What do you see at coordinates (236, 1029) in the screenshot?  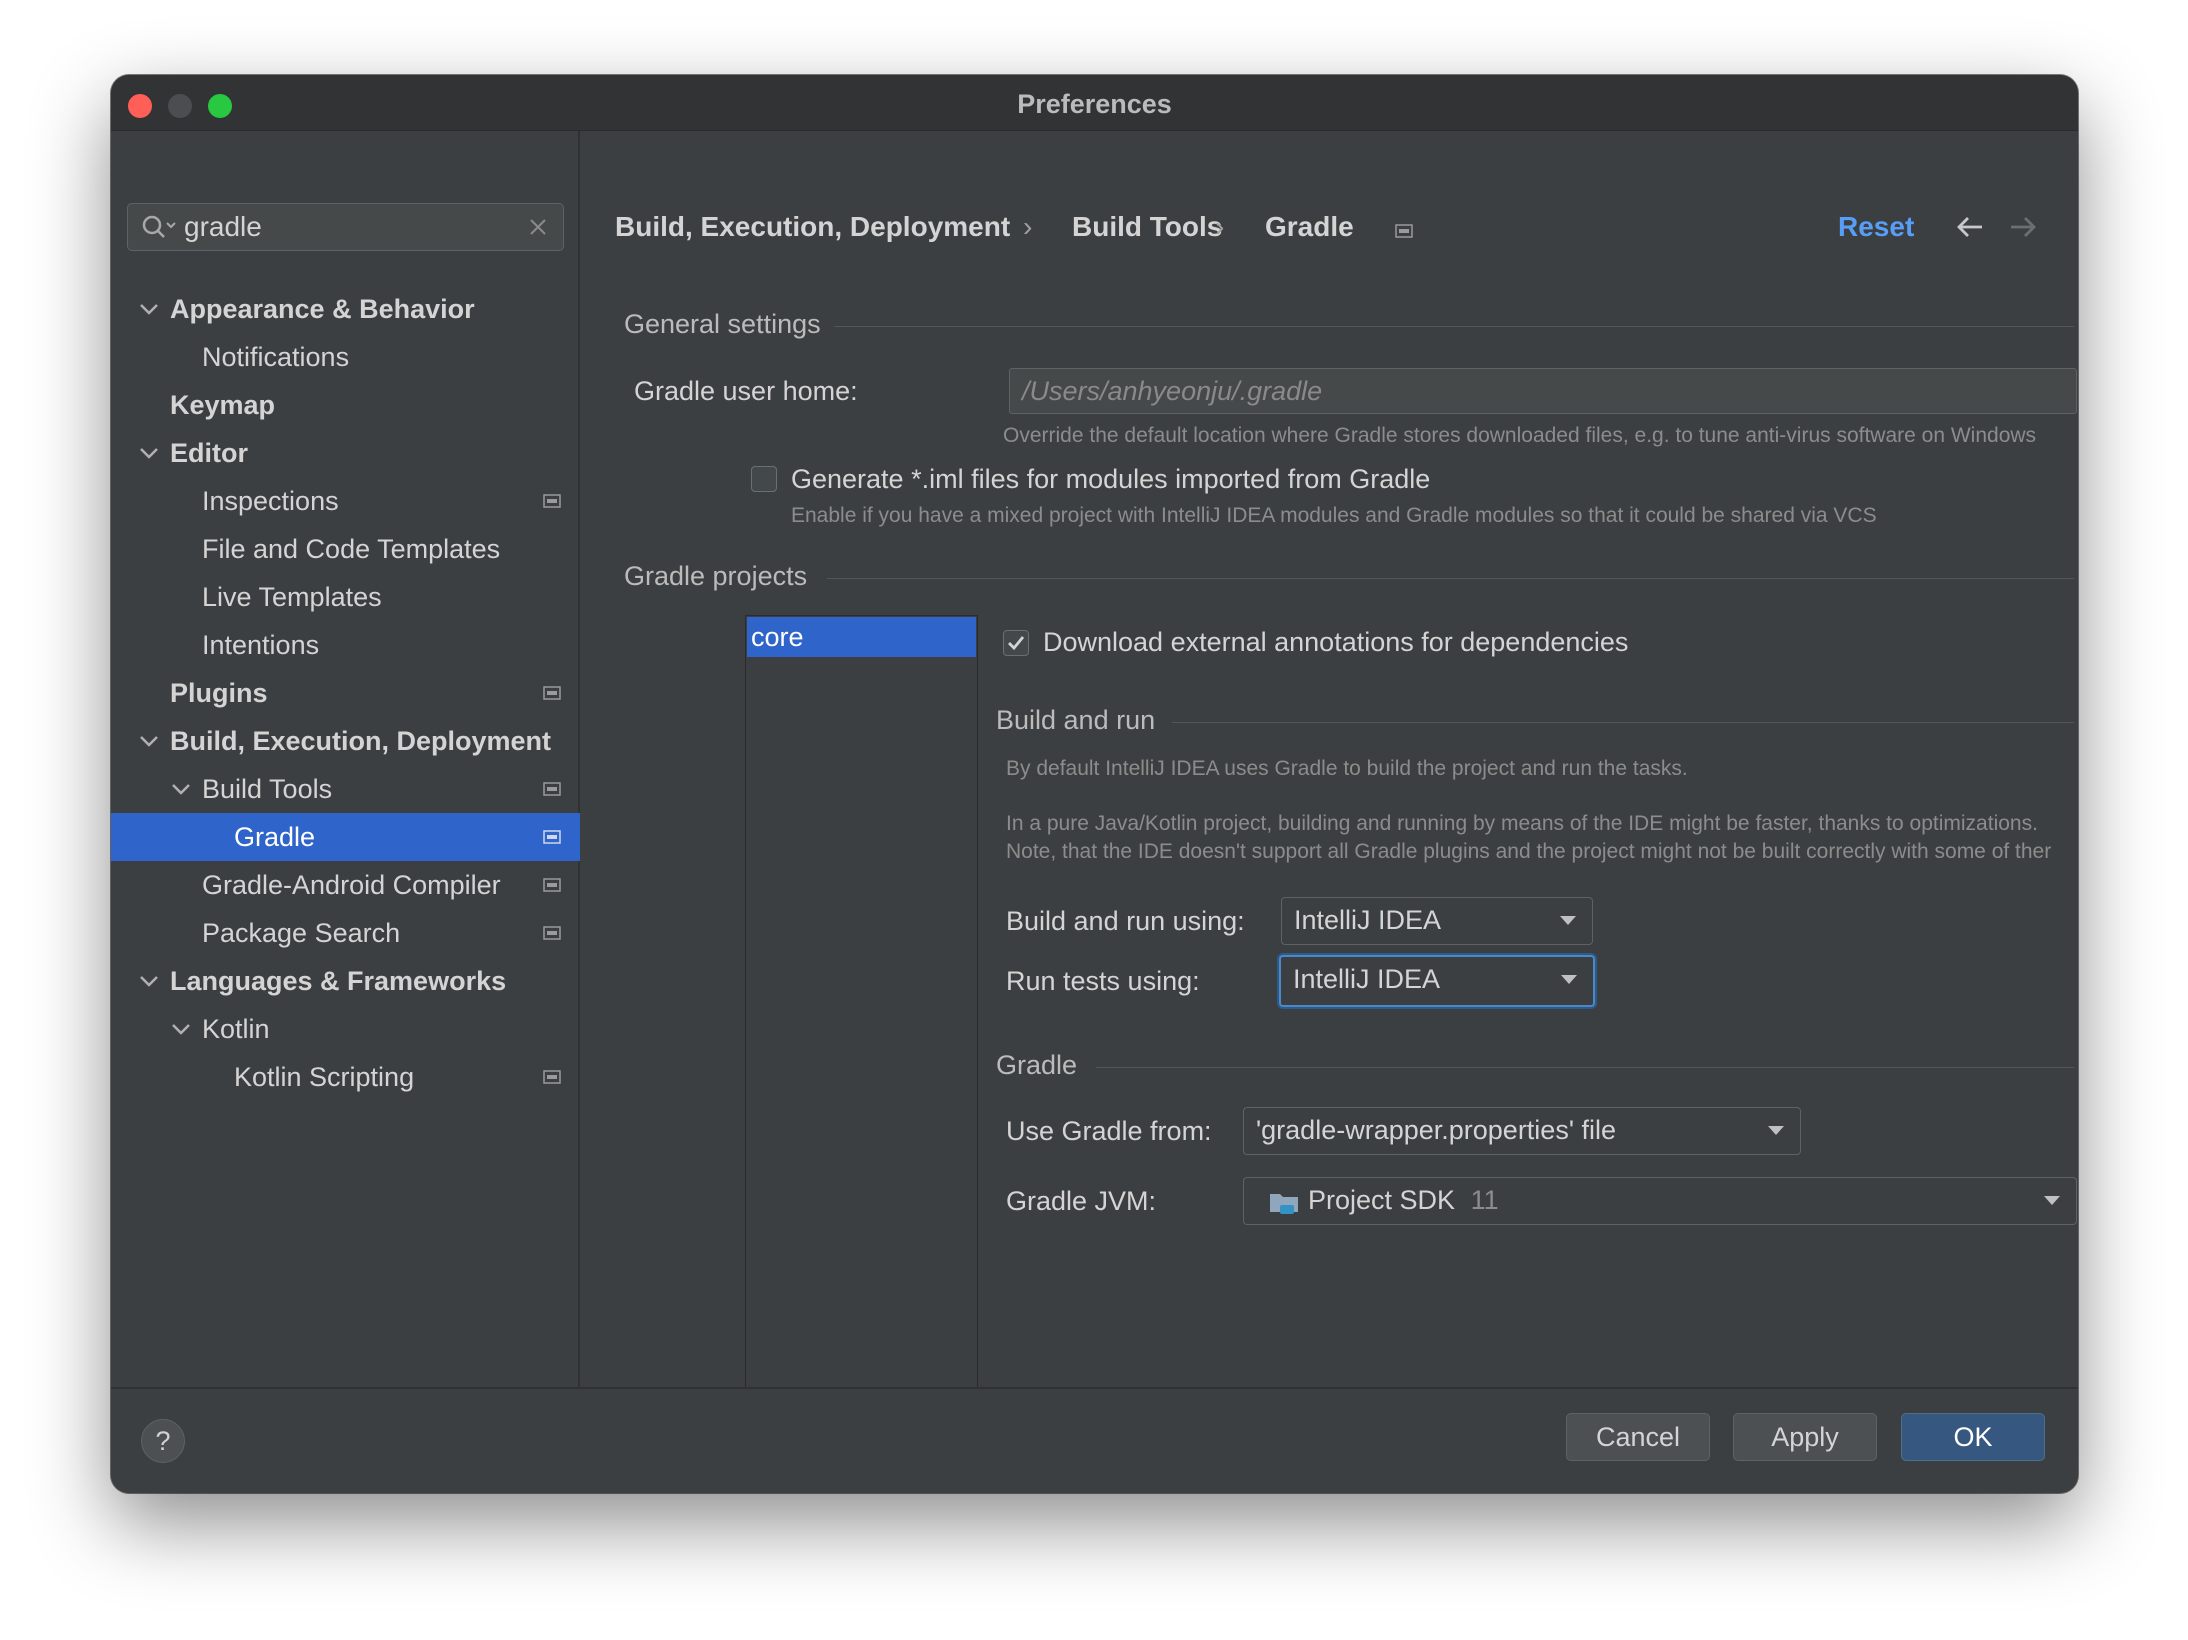 I see `sidebar-item-label: Kotlin` at bounding box center [236, 1029].